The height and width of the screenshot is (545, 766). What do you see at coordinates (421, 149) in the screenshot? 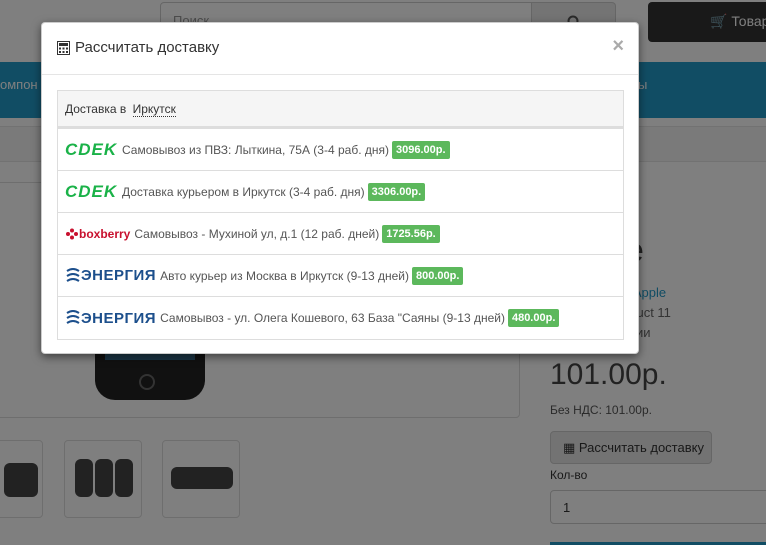
I see `shipping-price-badge: 3096.00р.` at bounding box center [421, 149].